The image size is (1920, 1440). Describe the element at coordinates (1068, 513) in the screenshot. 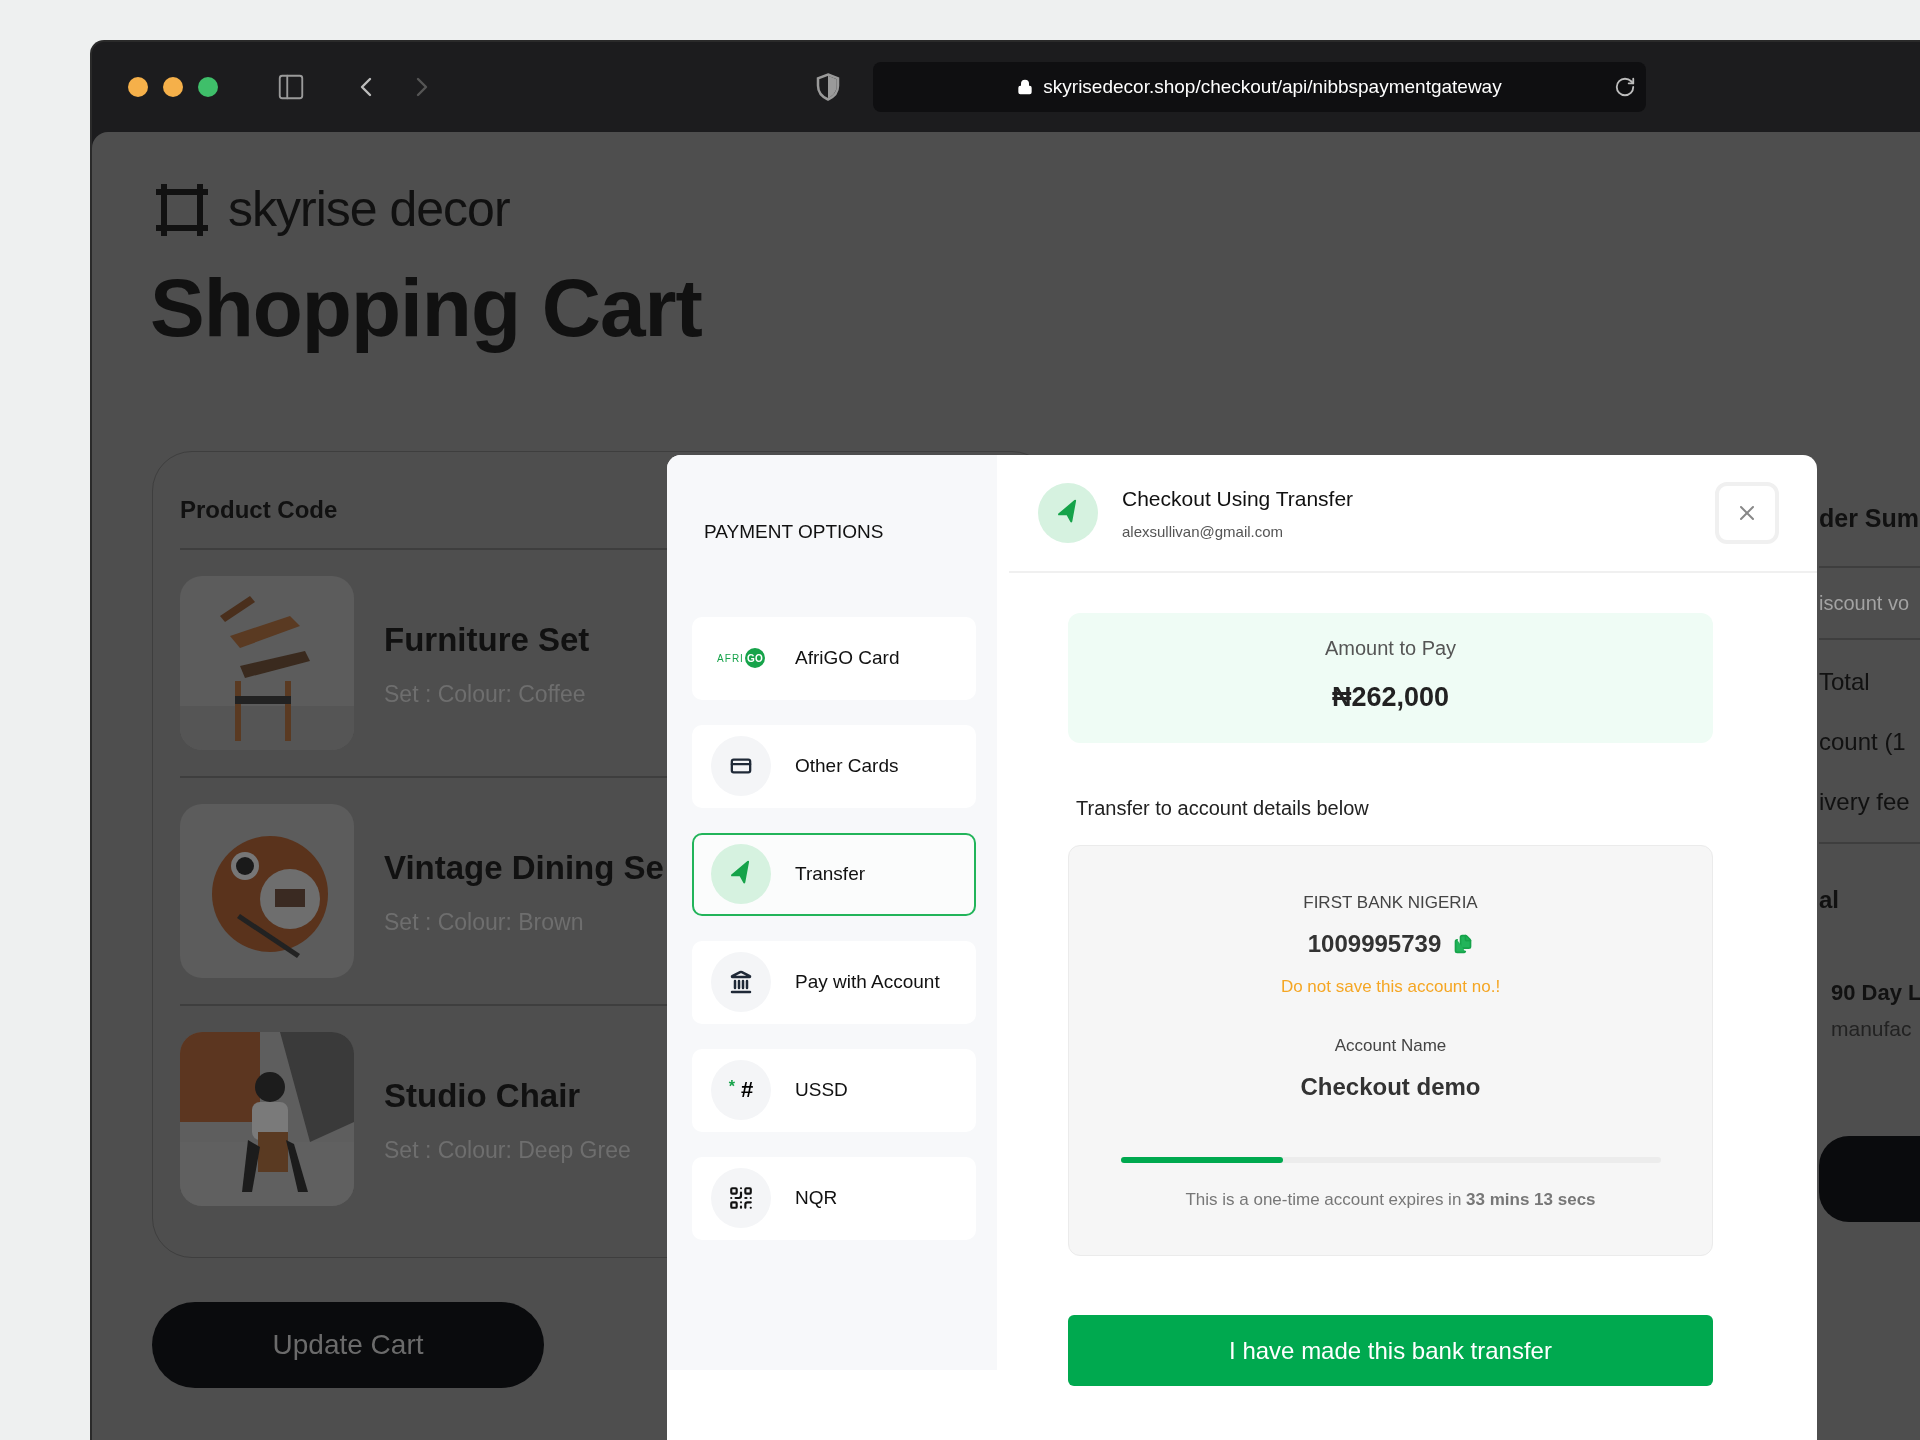

I see `transfer-badge-icon` at that location.